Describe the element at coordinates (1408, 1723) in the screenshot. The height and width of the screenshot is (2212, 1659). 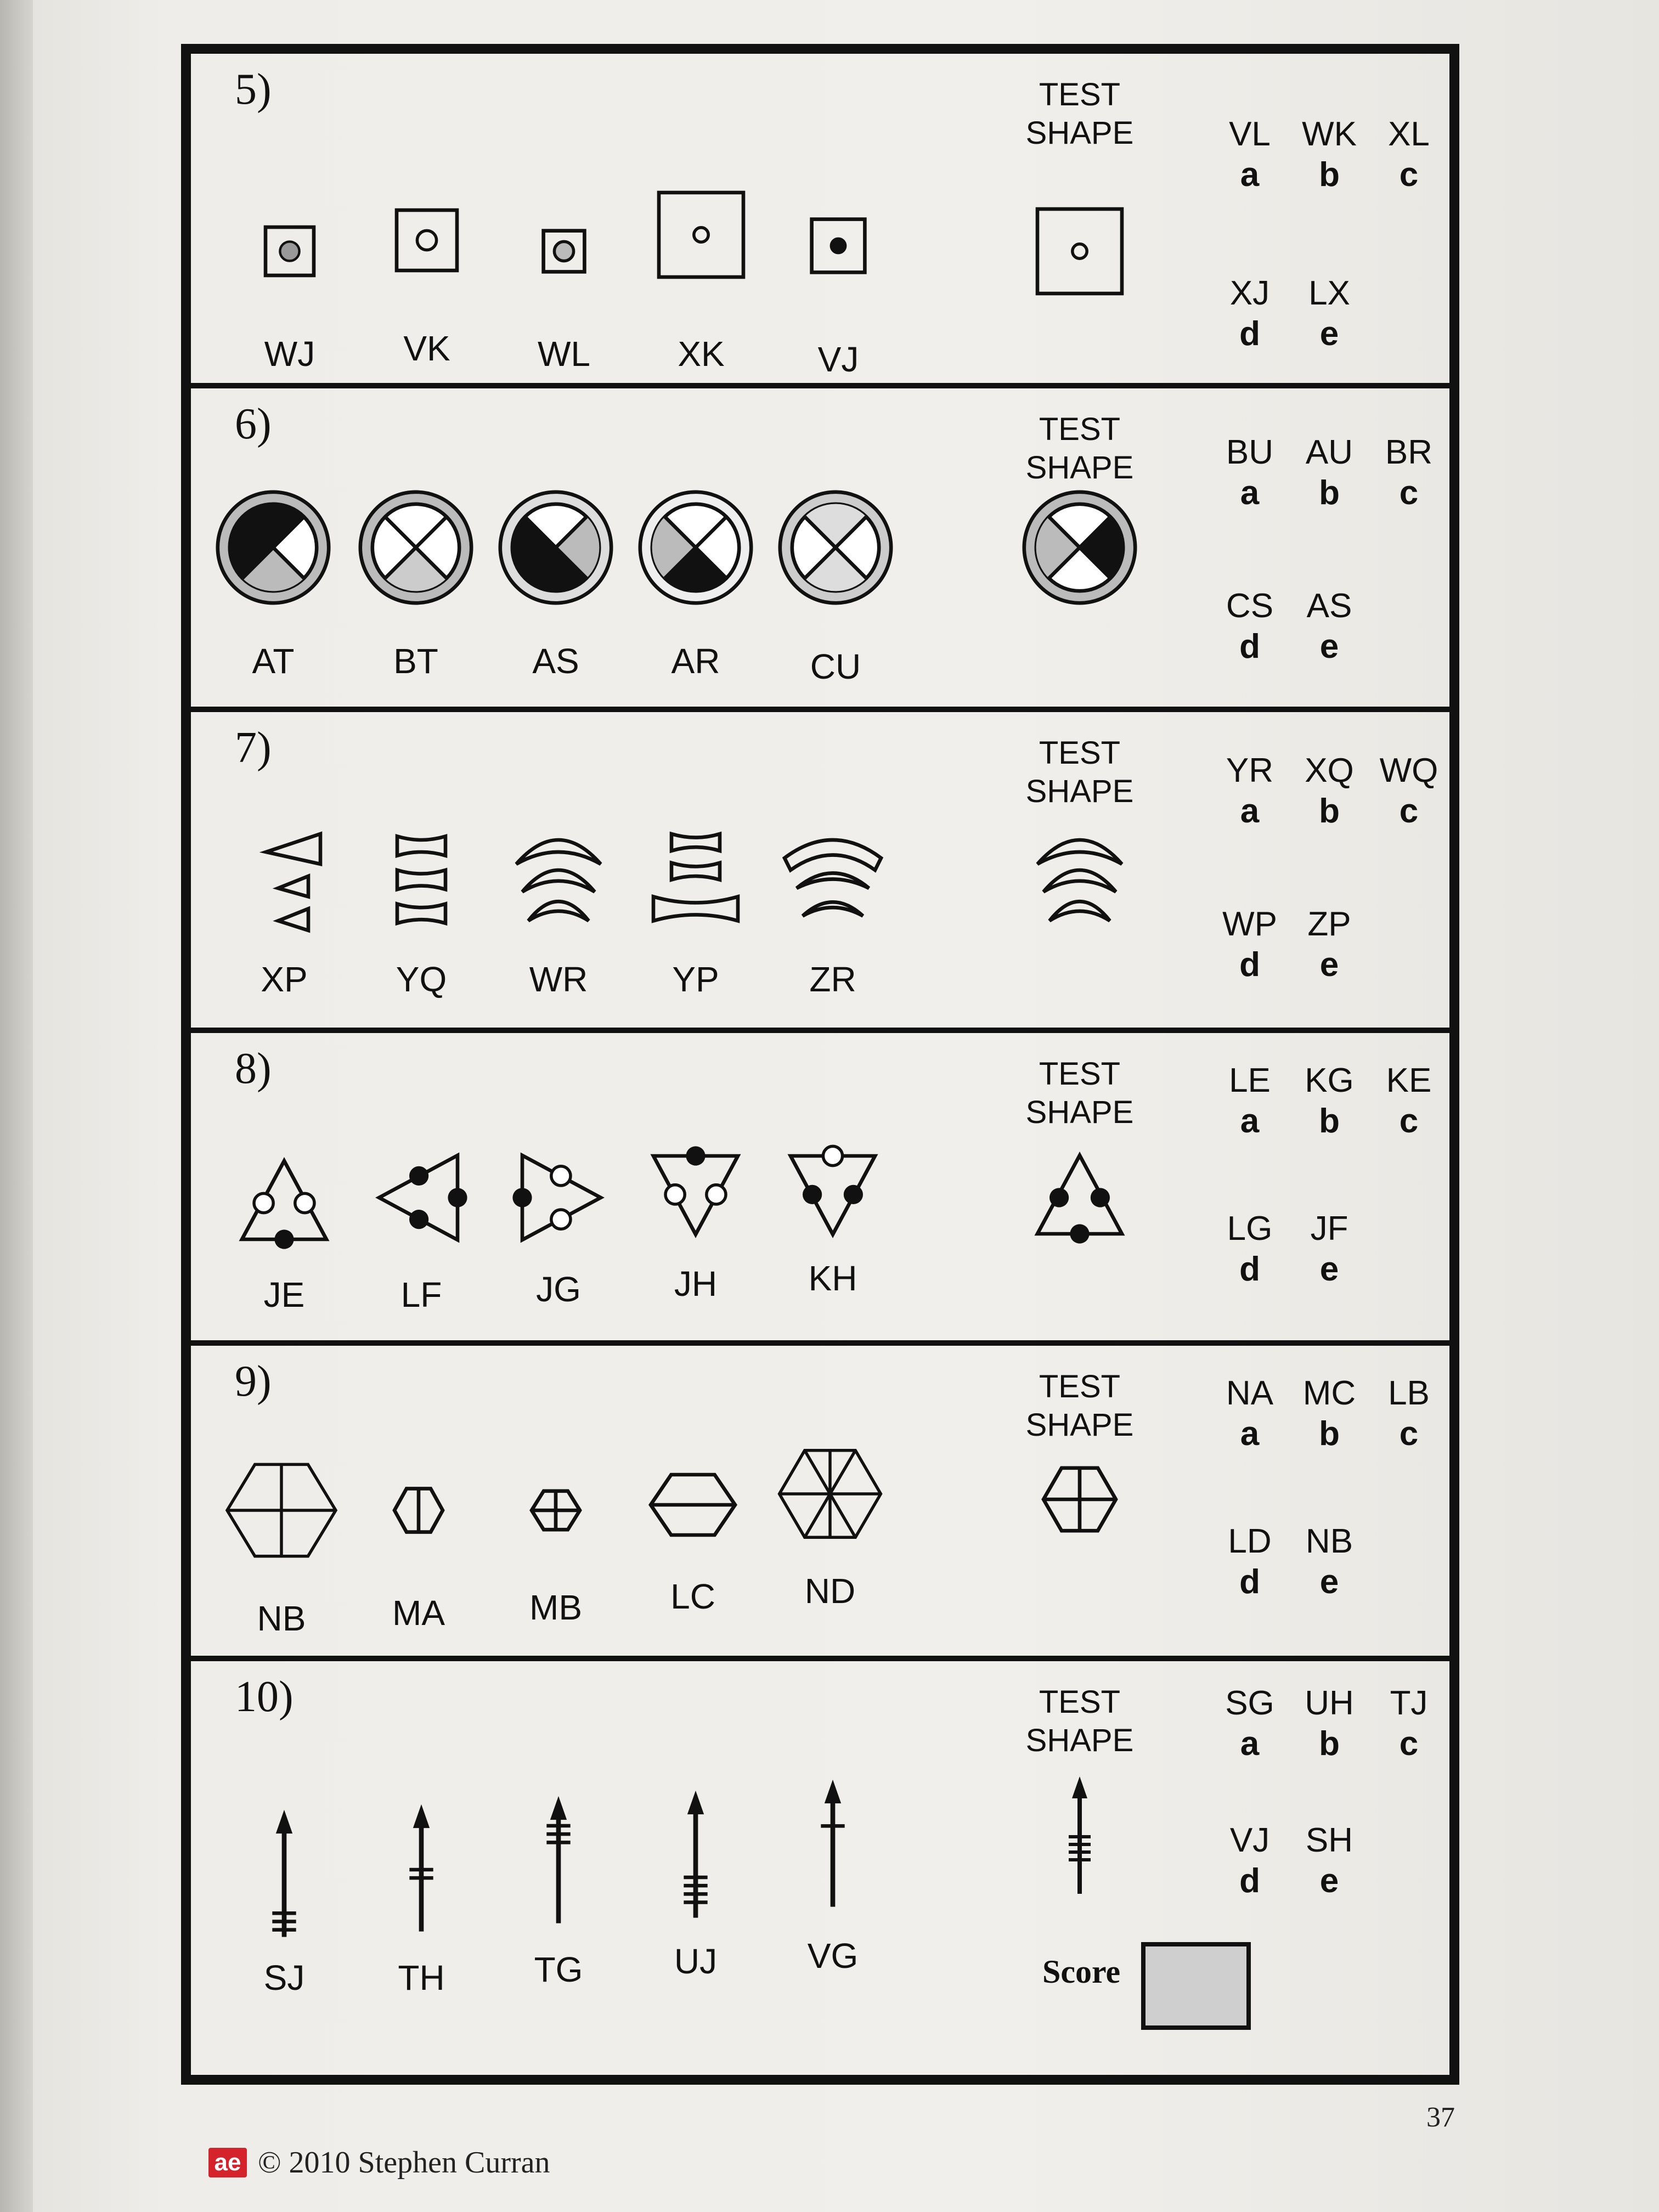
I see `option-c: TJ c` at that location.